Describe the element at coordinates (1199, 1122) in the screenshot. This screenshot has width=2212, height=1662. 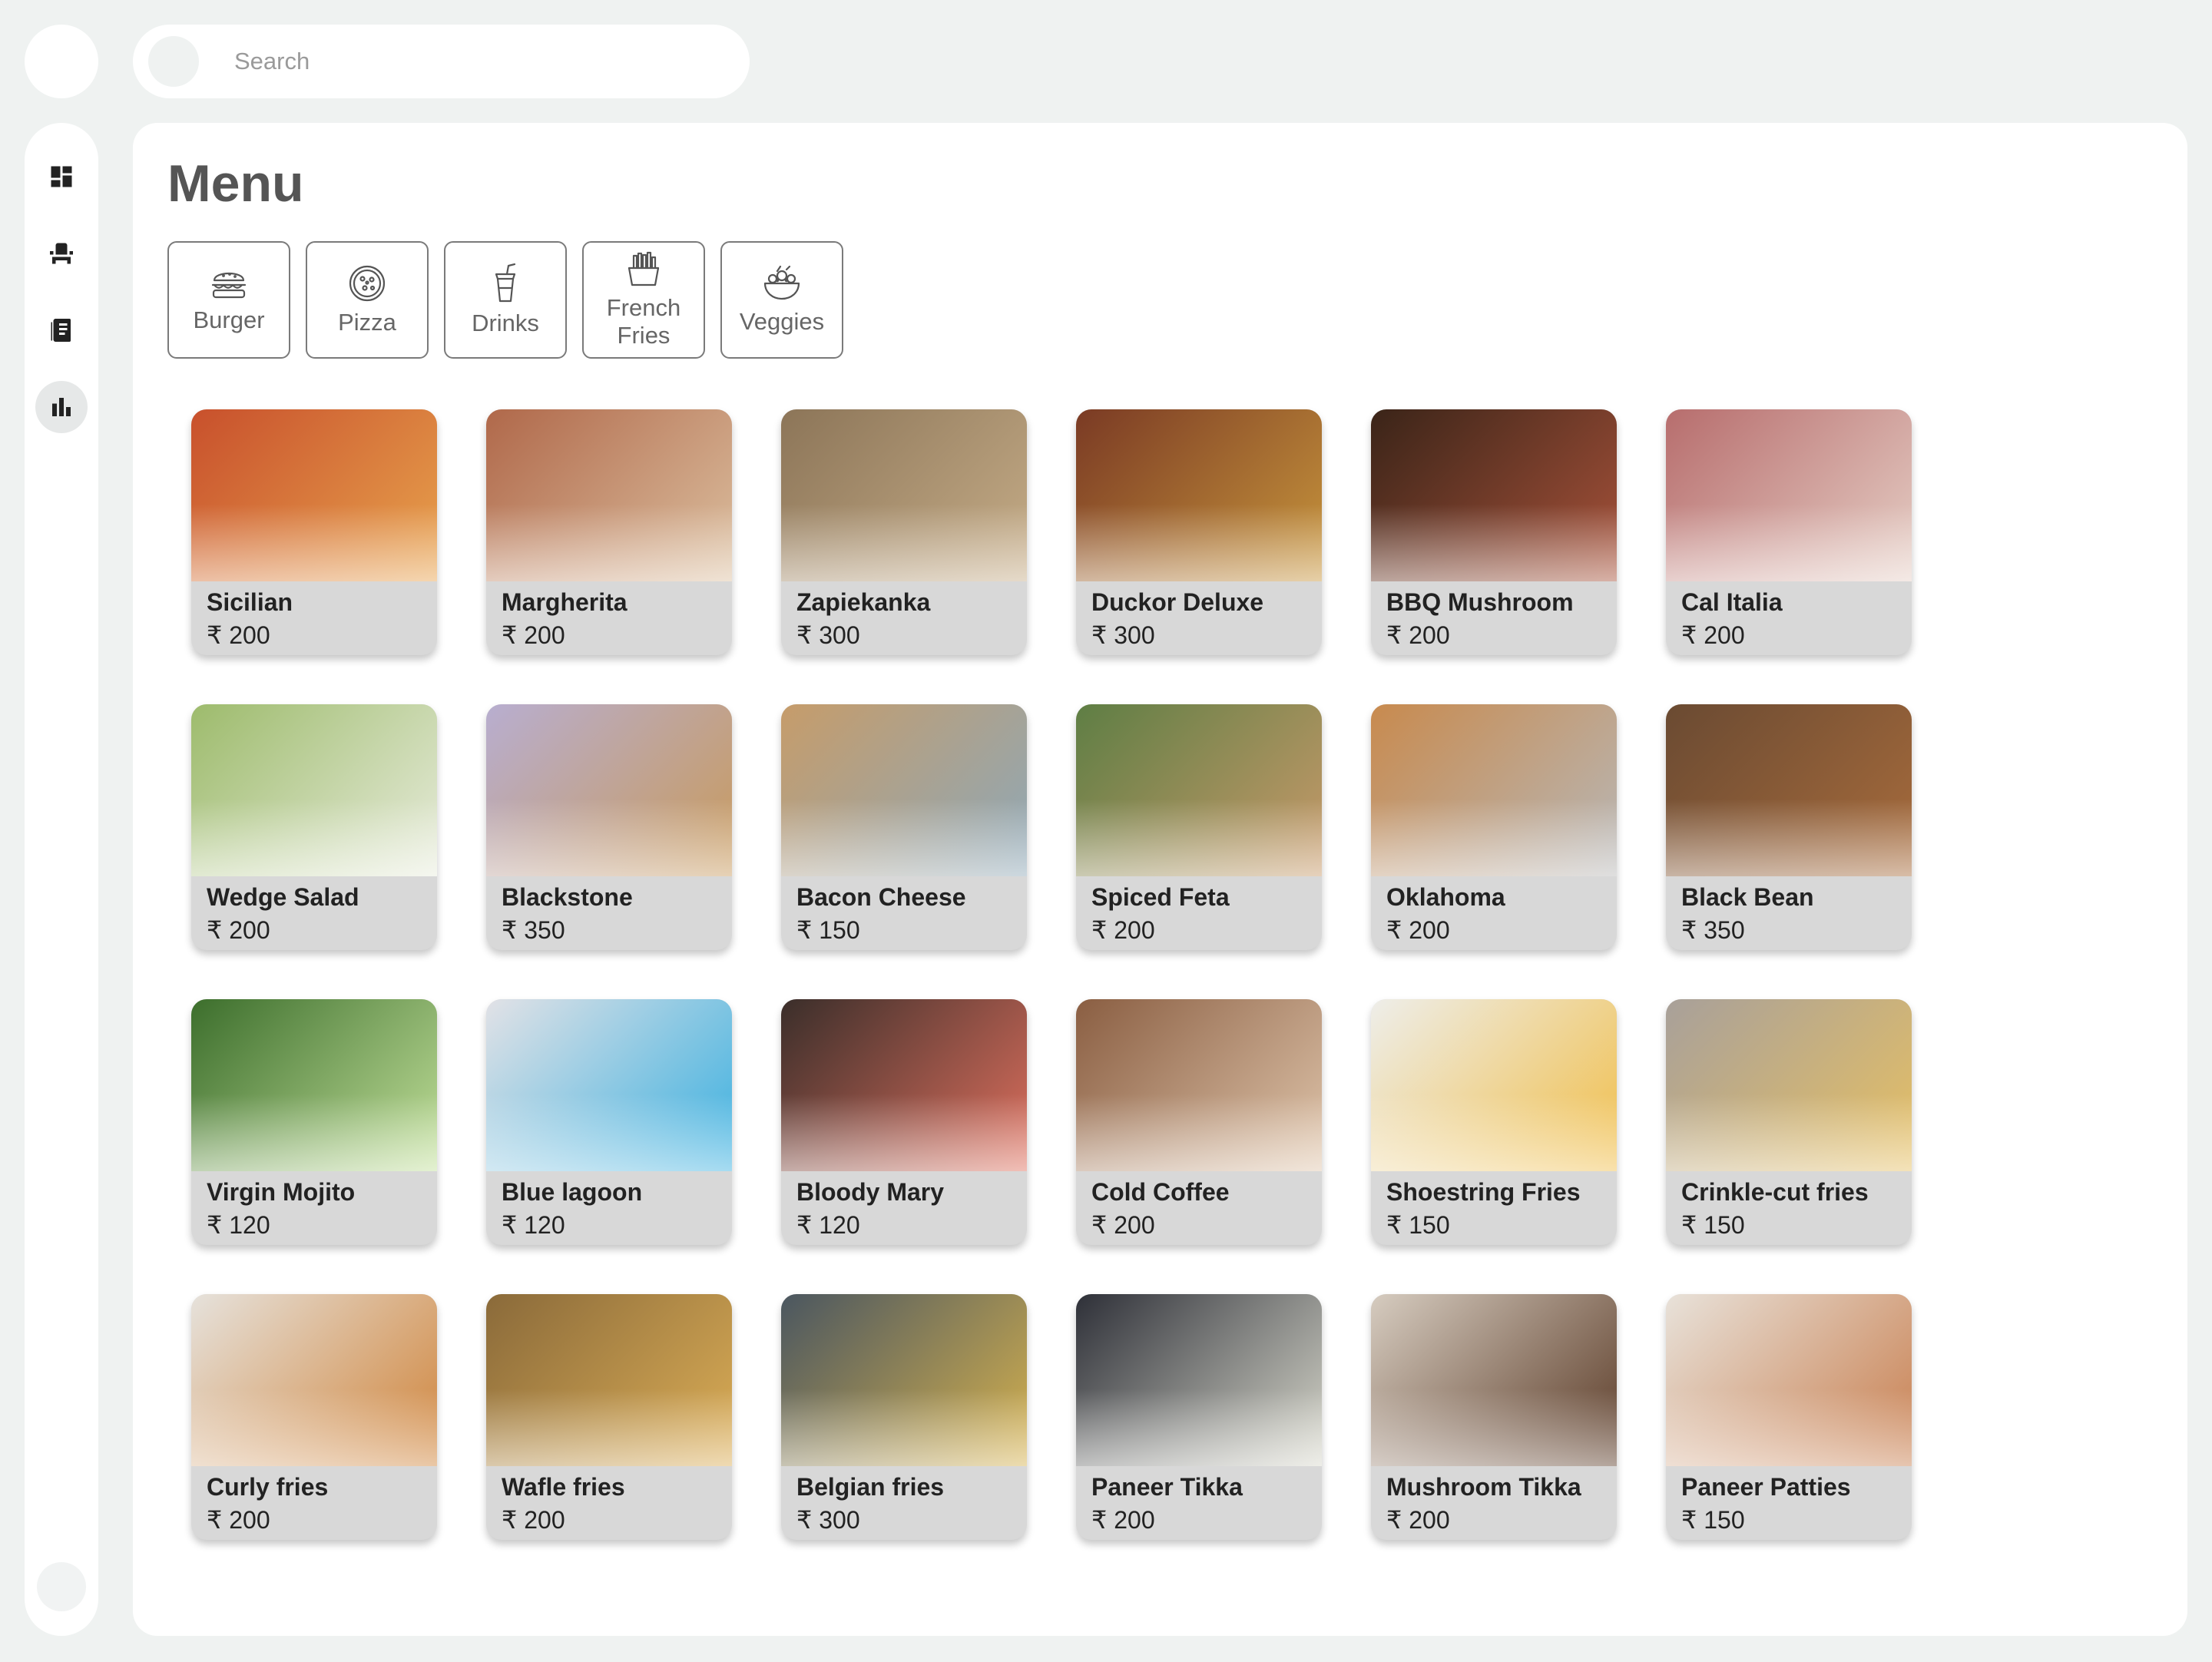
I see `menu-item-card: Cold Coffee ₹ 200` at that location.